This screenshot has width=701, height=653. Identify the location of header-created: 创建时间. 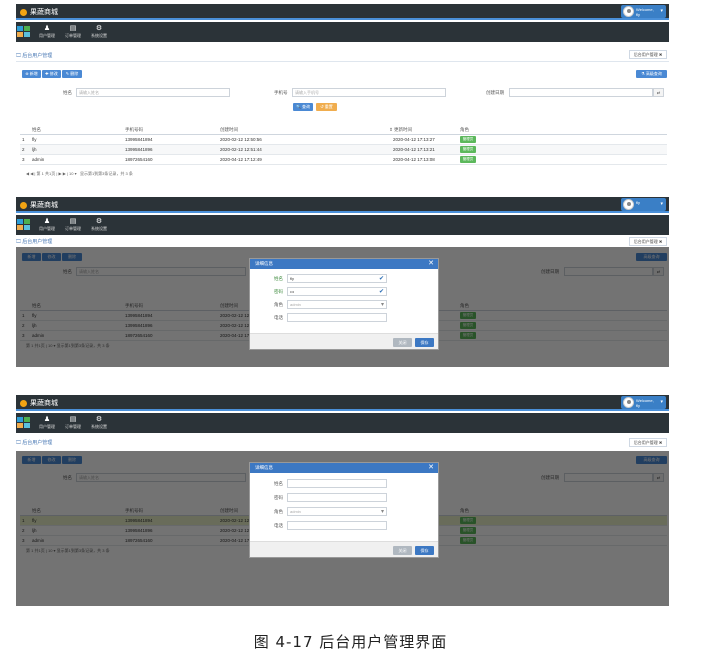
(229, 130).